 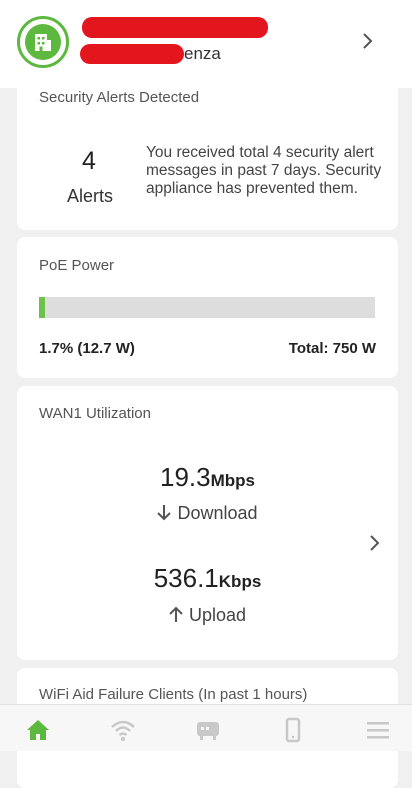 What do you see at coordinates (186, 578) in the screenshot?
I see `upload-speed-value: 536.1` at bounding box center [186, 578].